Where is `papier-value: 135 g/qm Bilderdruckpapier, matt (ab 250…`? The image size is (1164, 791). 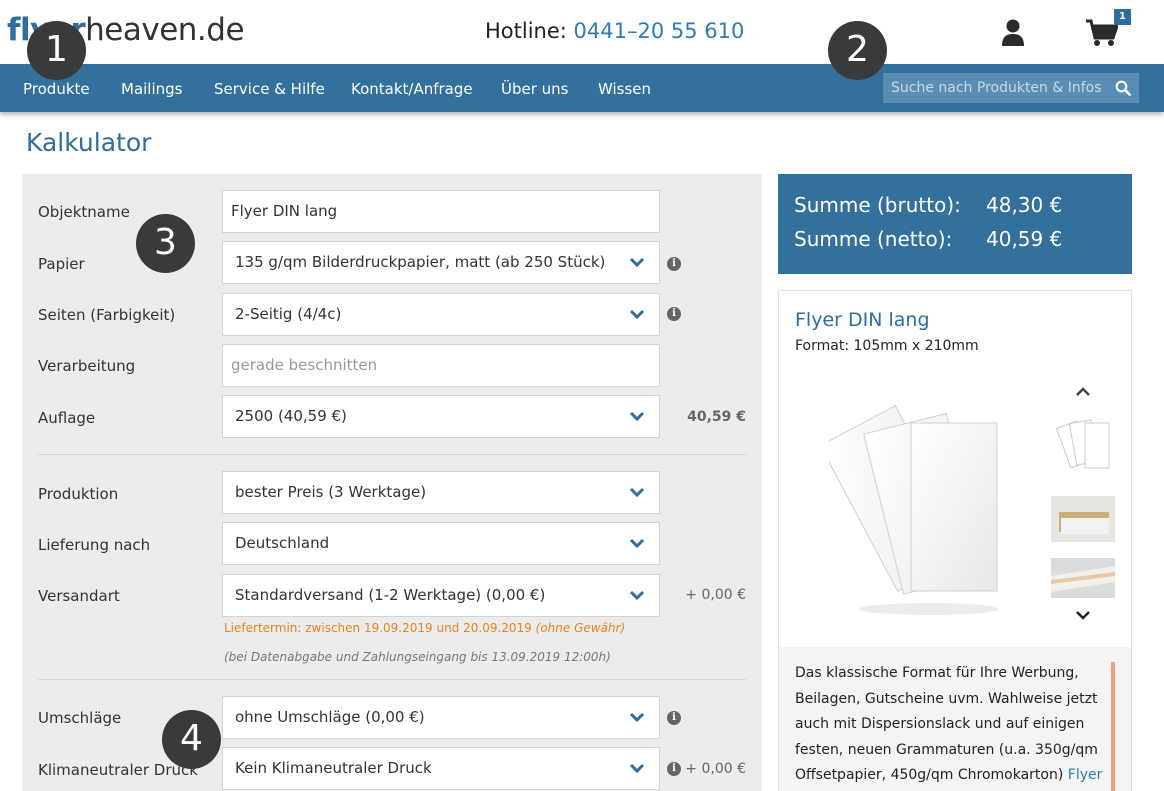 papier-value: 135 g/qm Bilderdruckpapier, matt (ab 250… is located at coordinates (420, 262).